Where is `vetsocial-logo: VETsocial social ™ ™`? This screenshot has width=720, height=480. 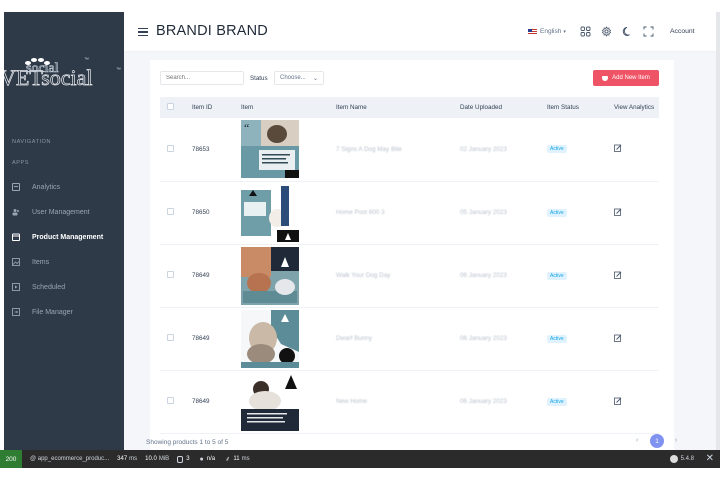
vetsocial-logo: VETsocial social ™ ™ is located at coordinates (64, 76).